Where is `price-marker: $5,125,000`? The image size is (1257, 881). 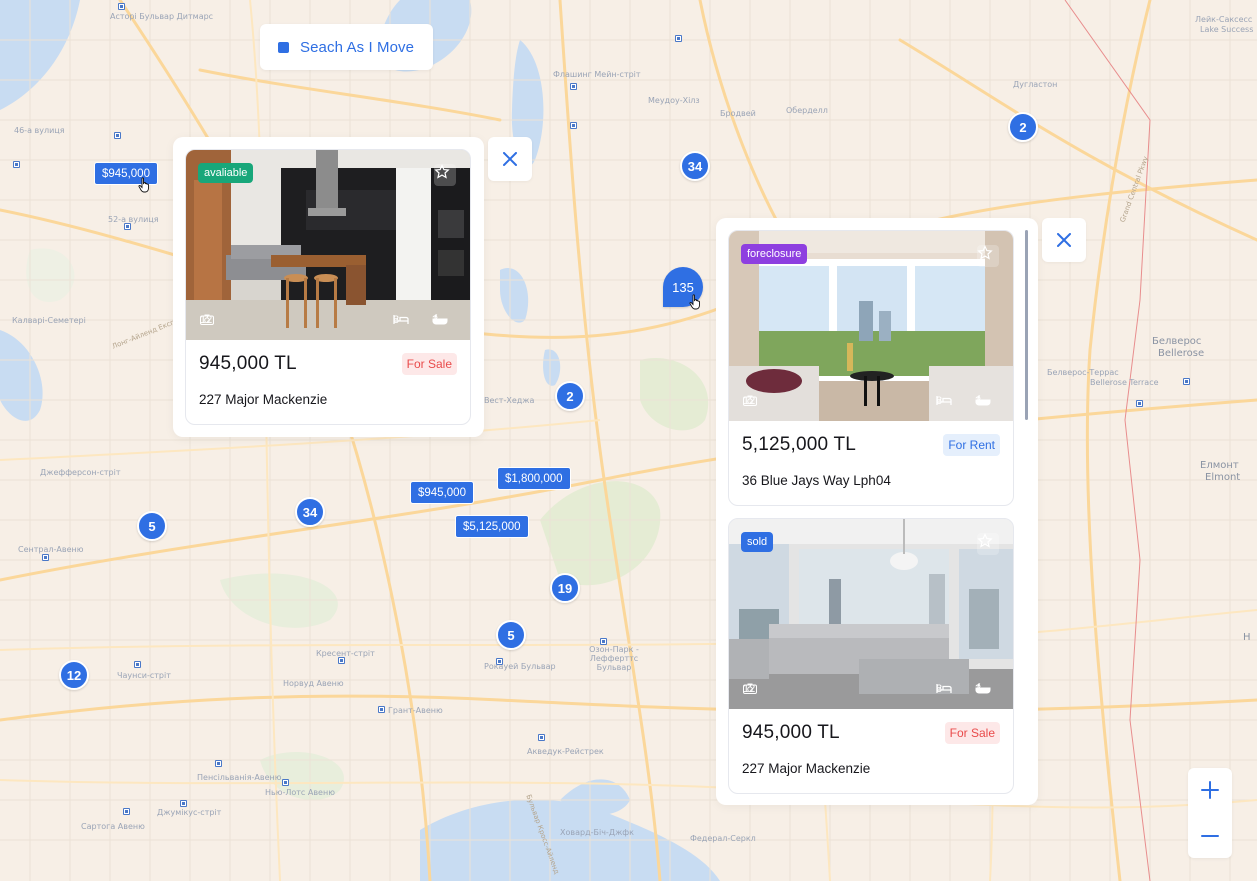
price-marker: $5,125,000 is located at coordinates (492, 526).